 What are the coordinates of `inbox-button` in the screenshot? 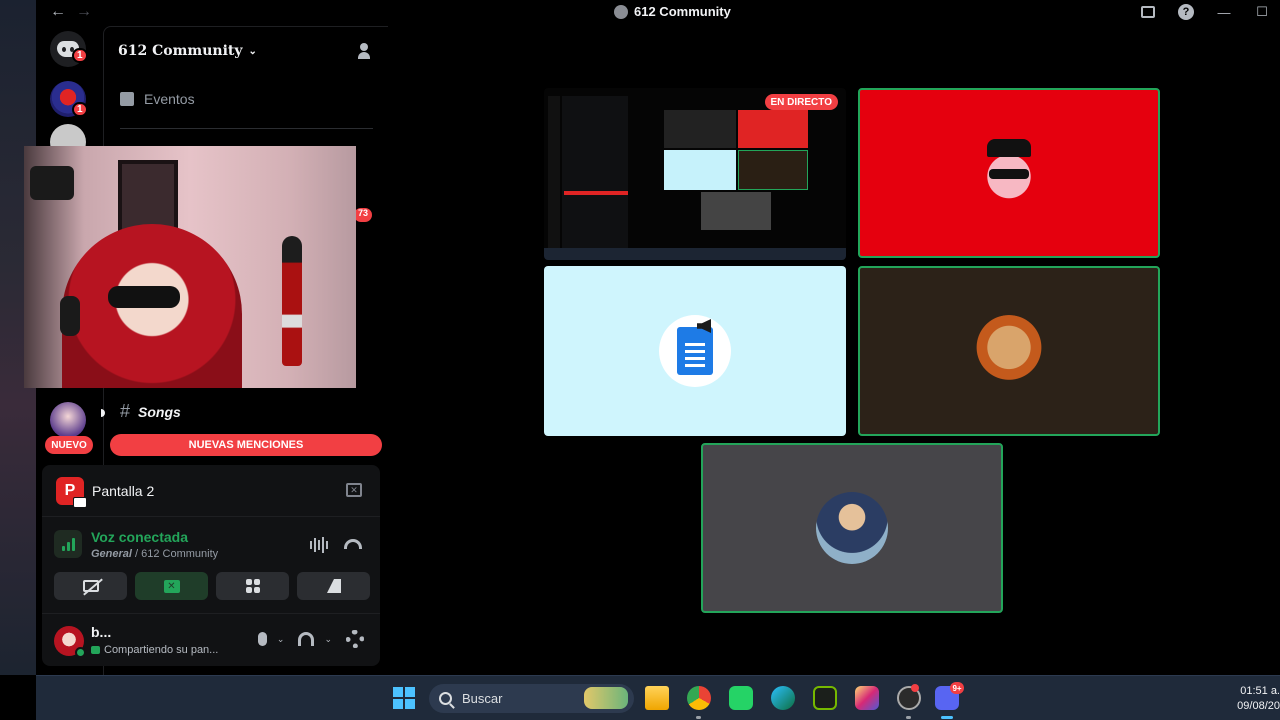 It's located at (1148, 12).